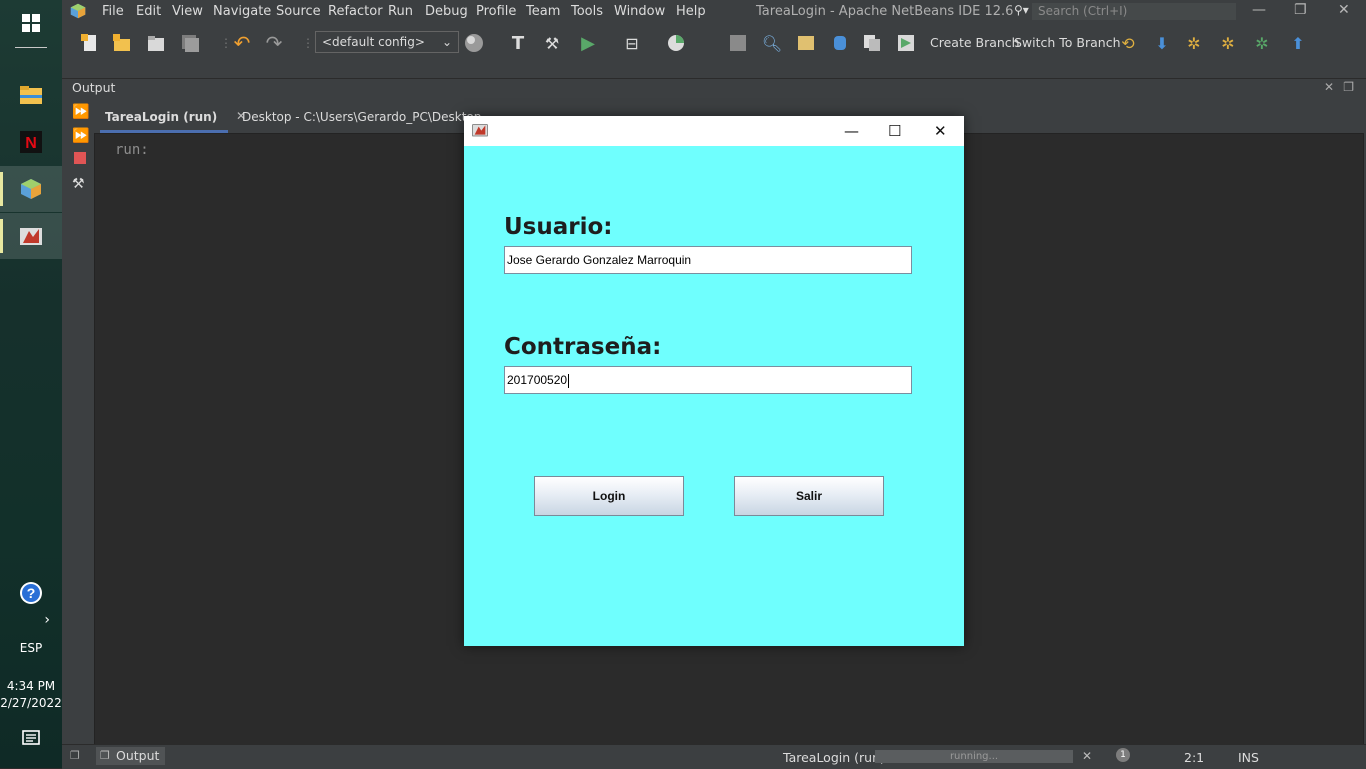 This screenshot has width=1366, height=769. What do you see at coordinates (113, 11) in the screenshot?
I see `menu-file: File` at bounding box center [113, 11].